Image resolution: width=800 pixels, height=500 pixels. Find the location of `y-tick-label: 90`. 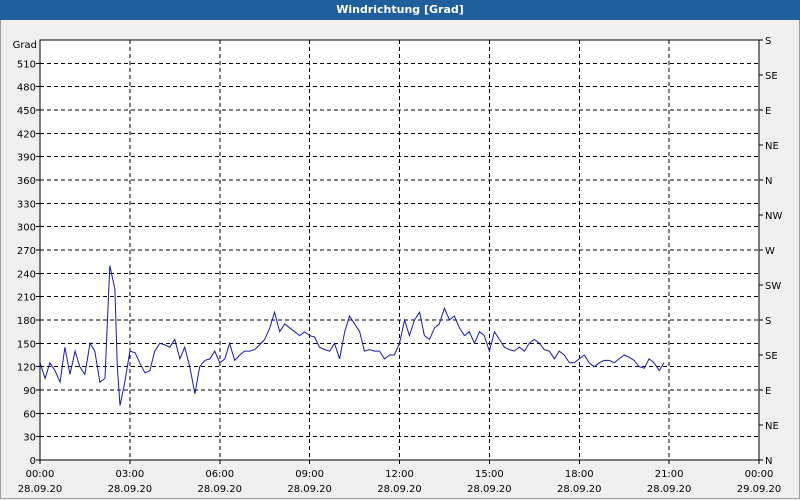

y-tick-label: 90 is located at coordinates (29, 391).